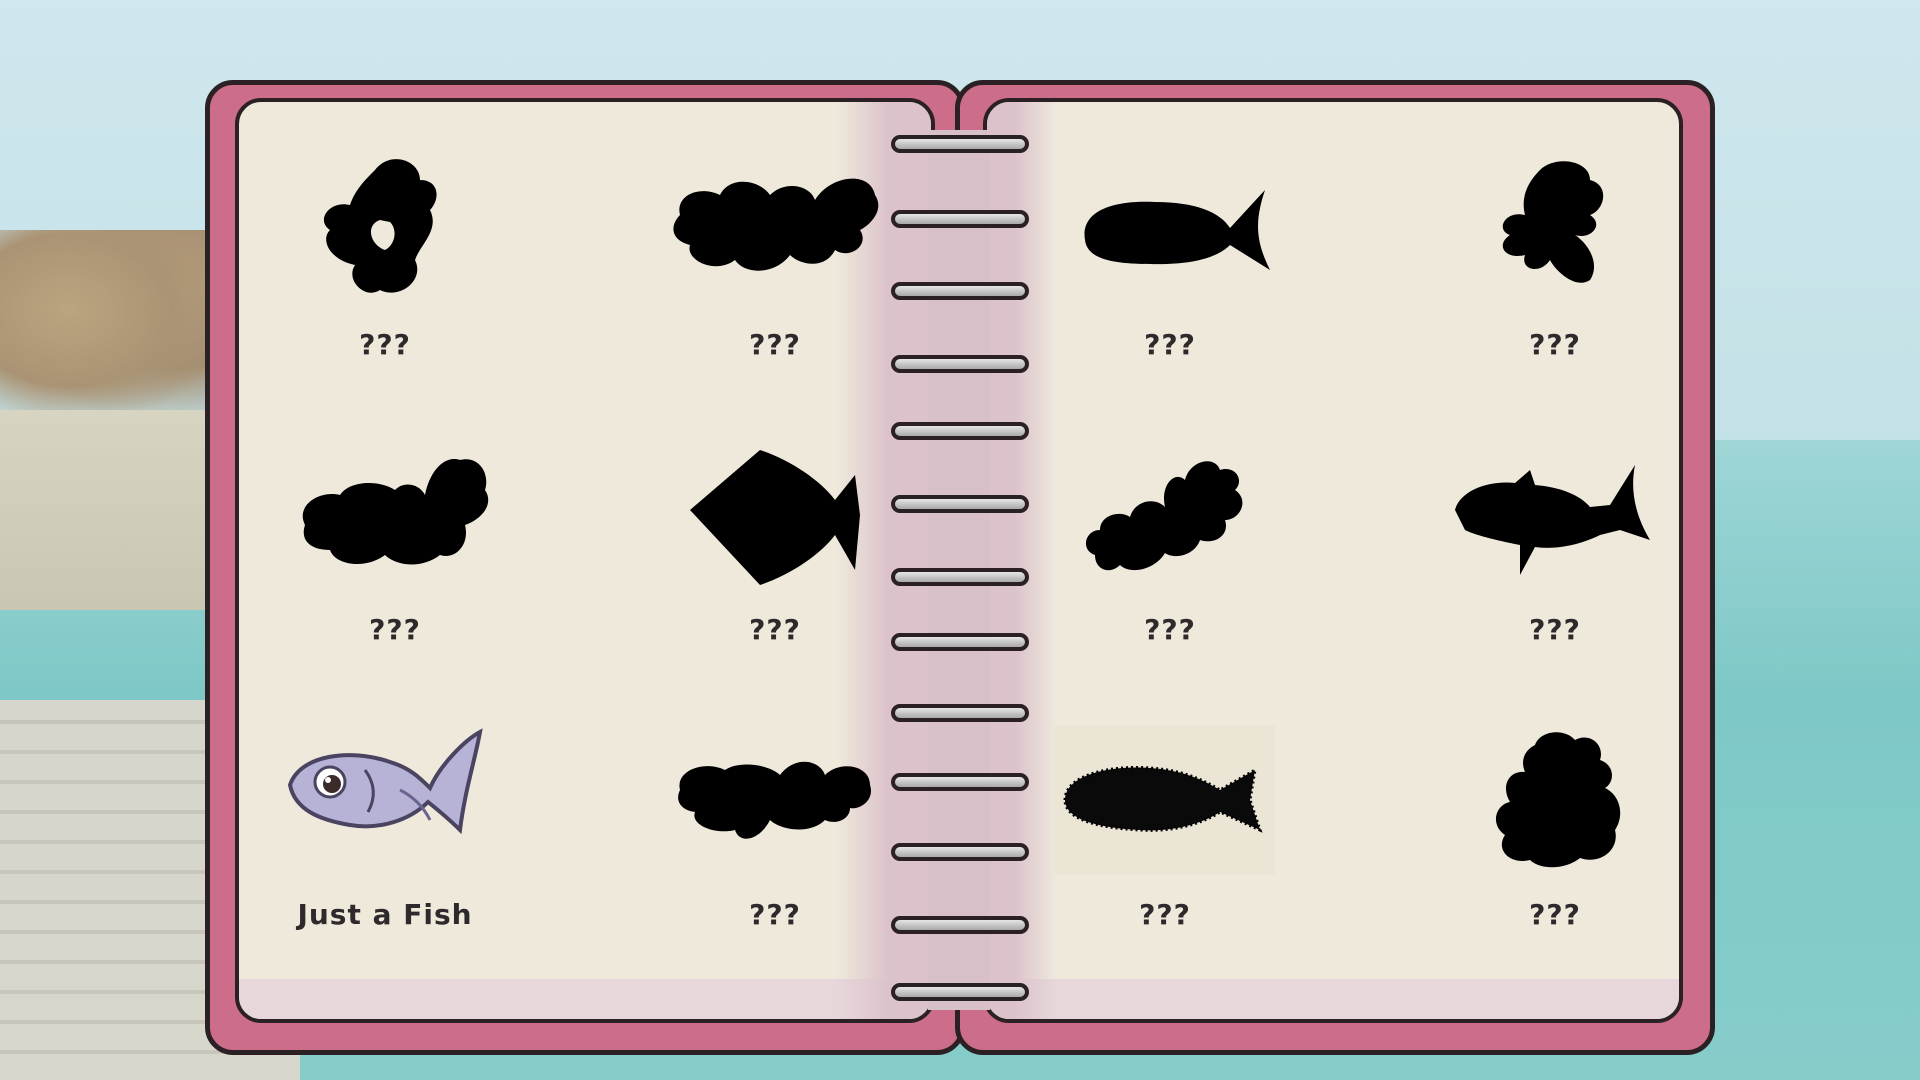 Image resolution: width=1920 pixels, height=1080 pixels. What do you see at coordinates (115, 330) in the screenshot?
I see `background-trees` at bounding box center [115, 330].